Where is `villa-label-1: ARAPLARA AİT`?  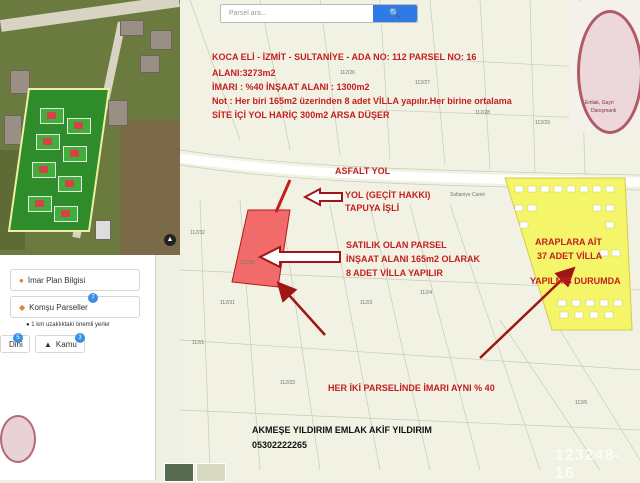
villa-label-1: ARAPLARA AİT is located at coordinates (568, 242).